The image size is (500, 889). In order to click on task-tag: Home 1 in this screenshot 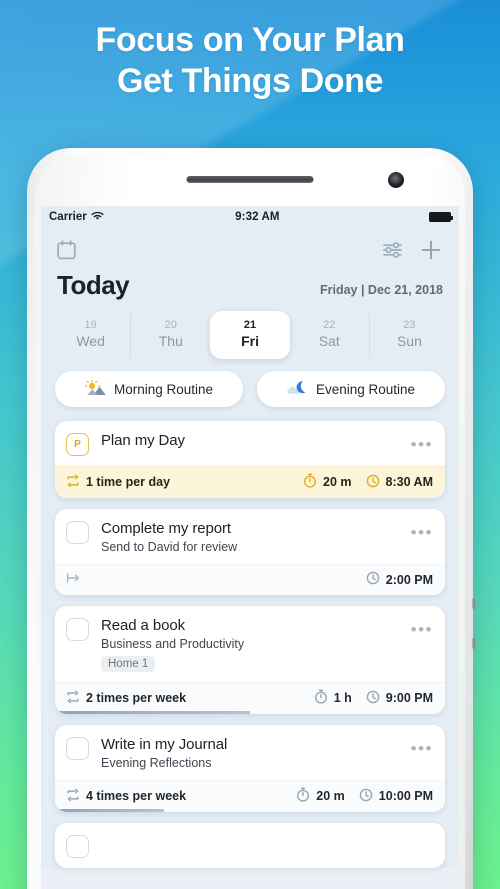, I will do `click(128, 664)`.